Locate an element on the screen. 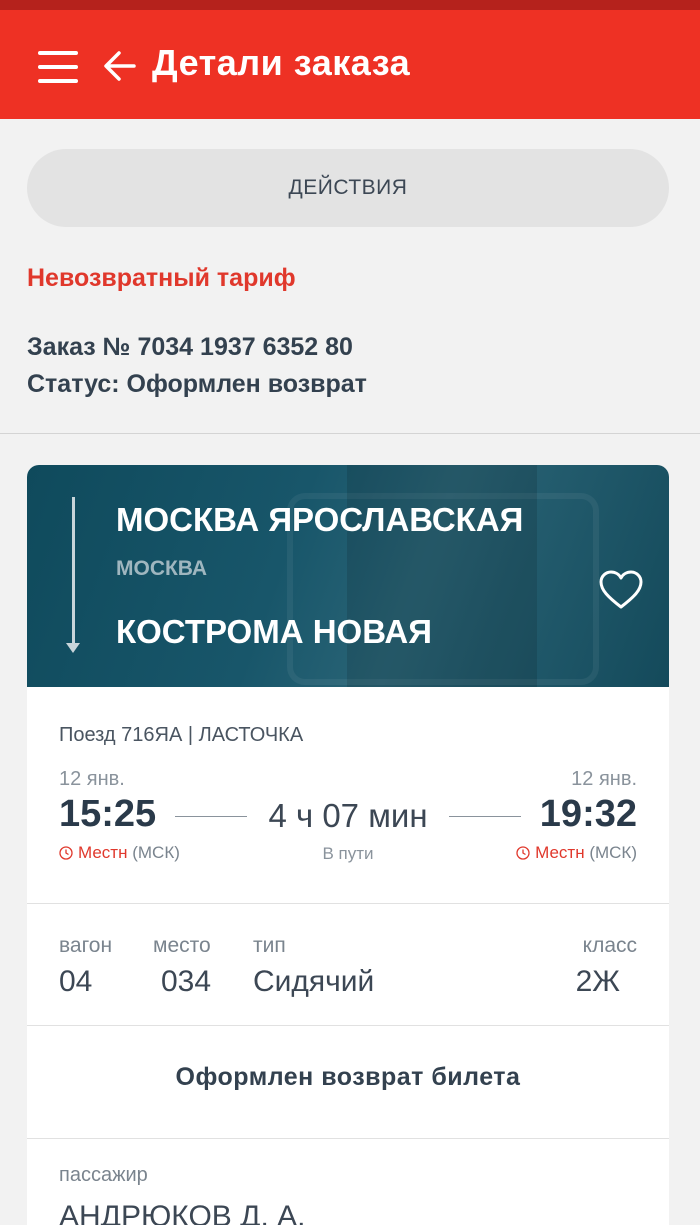  actions-button: ДЕЙСТВИЯ is located at coordinates (348, 188).